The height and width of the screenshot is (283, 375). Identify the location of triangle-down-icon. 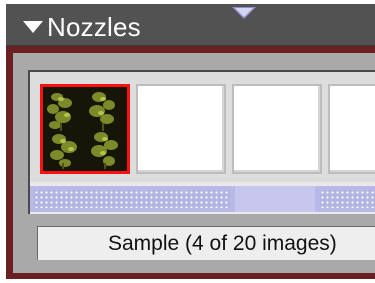
(33, 27).